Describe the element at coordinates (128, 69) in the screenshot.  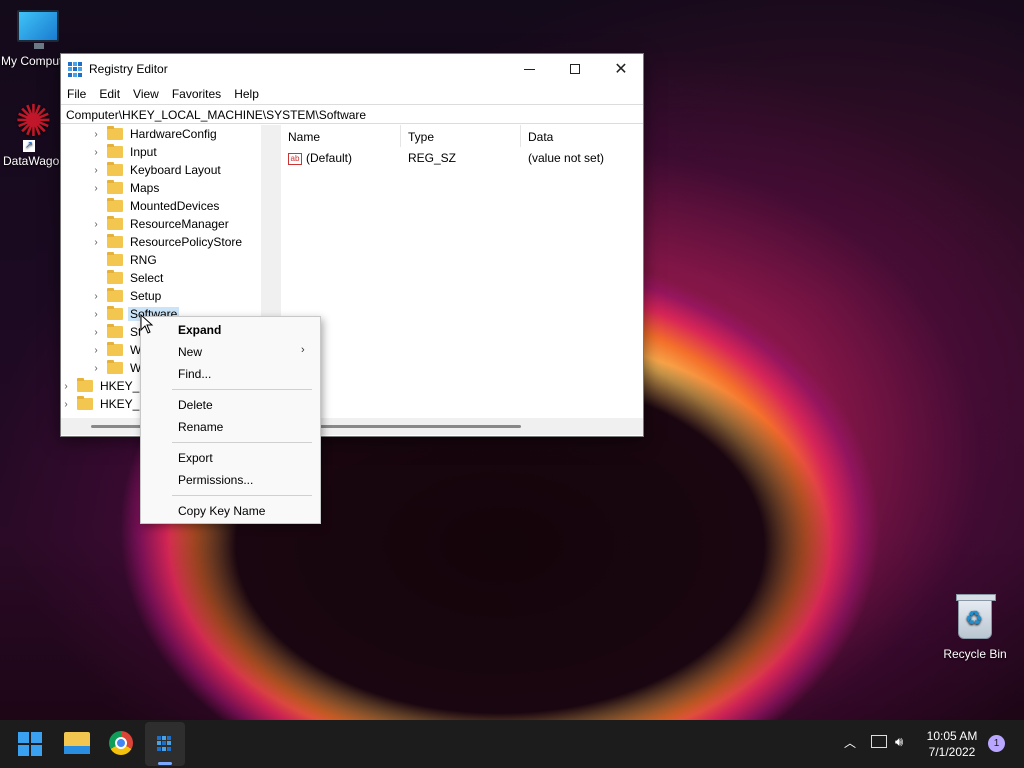
I see `window-title: Registry Editor` at that location.